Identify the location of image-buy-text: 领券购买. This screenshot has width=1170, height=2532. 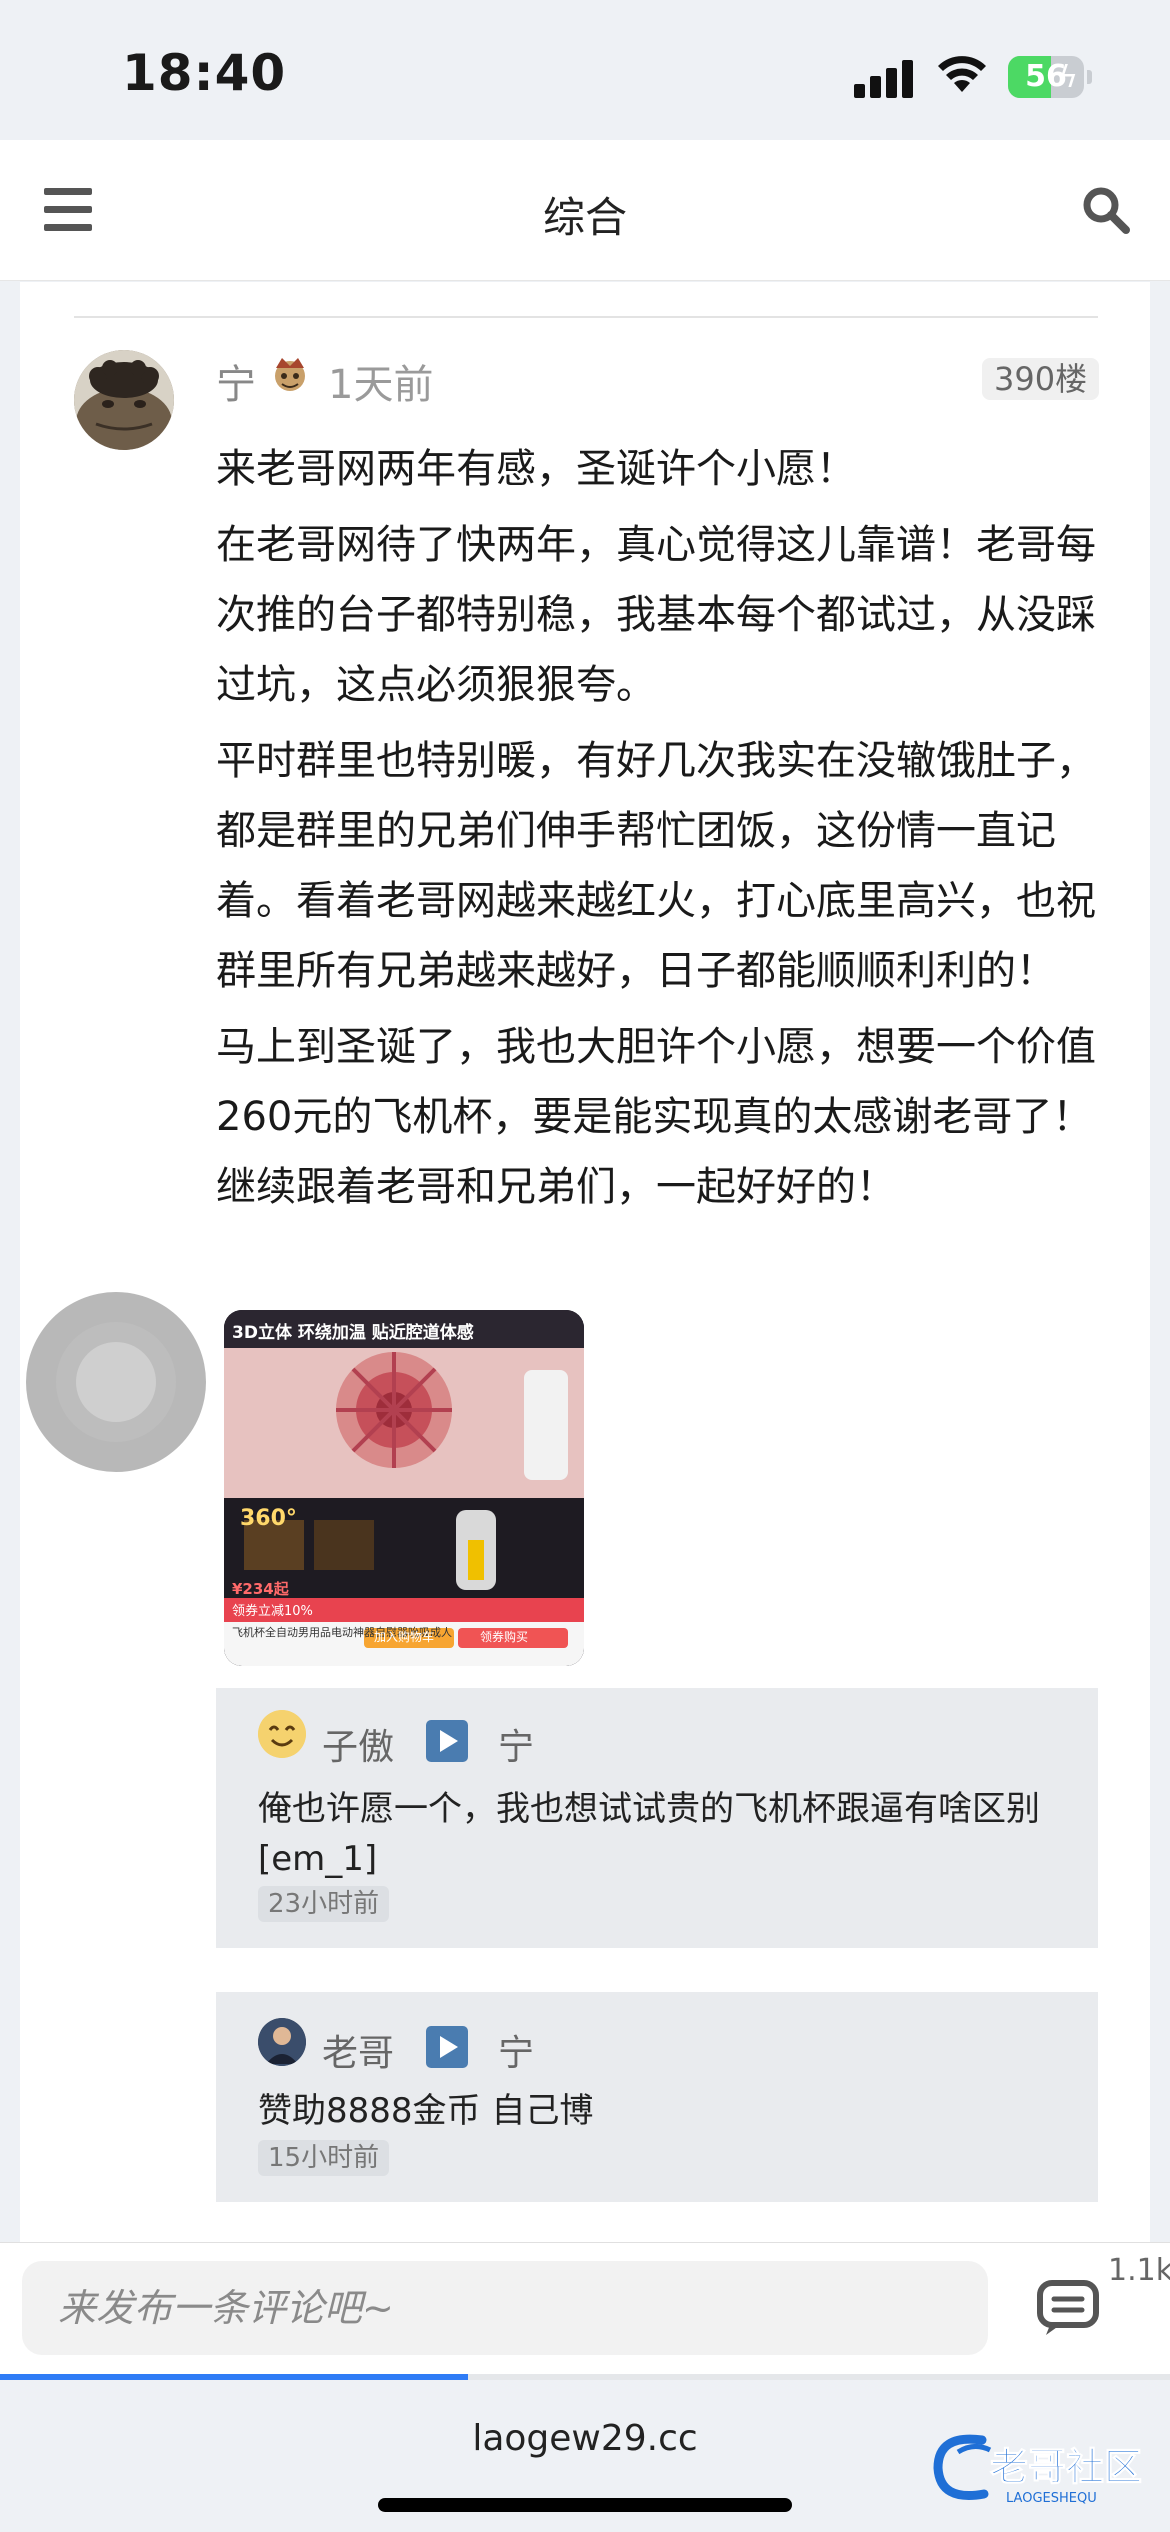
(504, 1637).